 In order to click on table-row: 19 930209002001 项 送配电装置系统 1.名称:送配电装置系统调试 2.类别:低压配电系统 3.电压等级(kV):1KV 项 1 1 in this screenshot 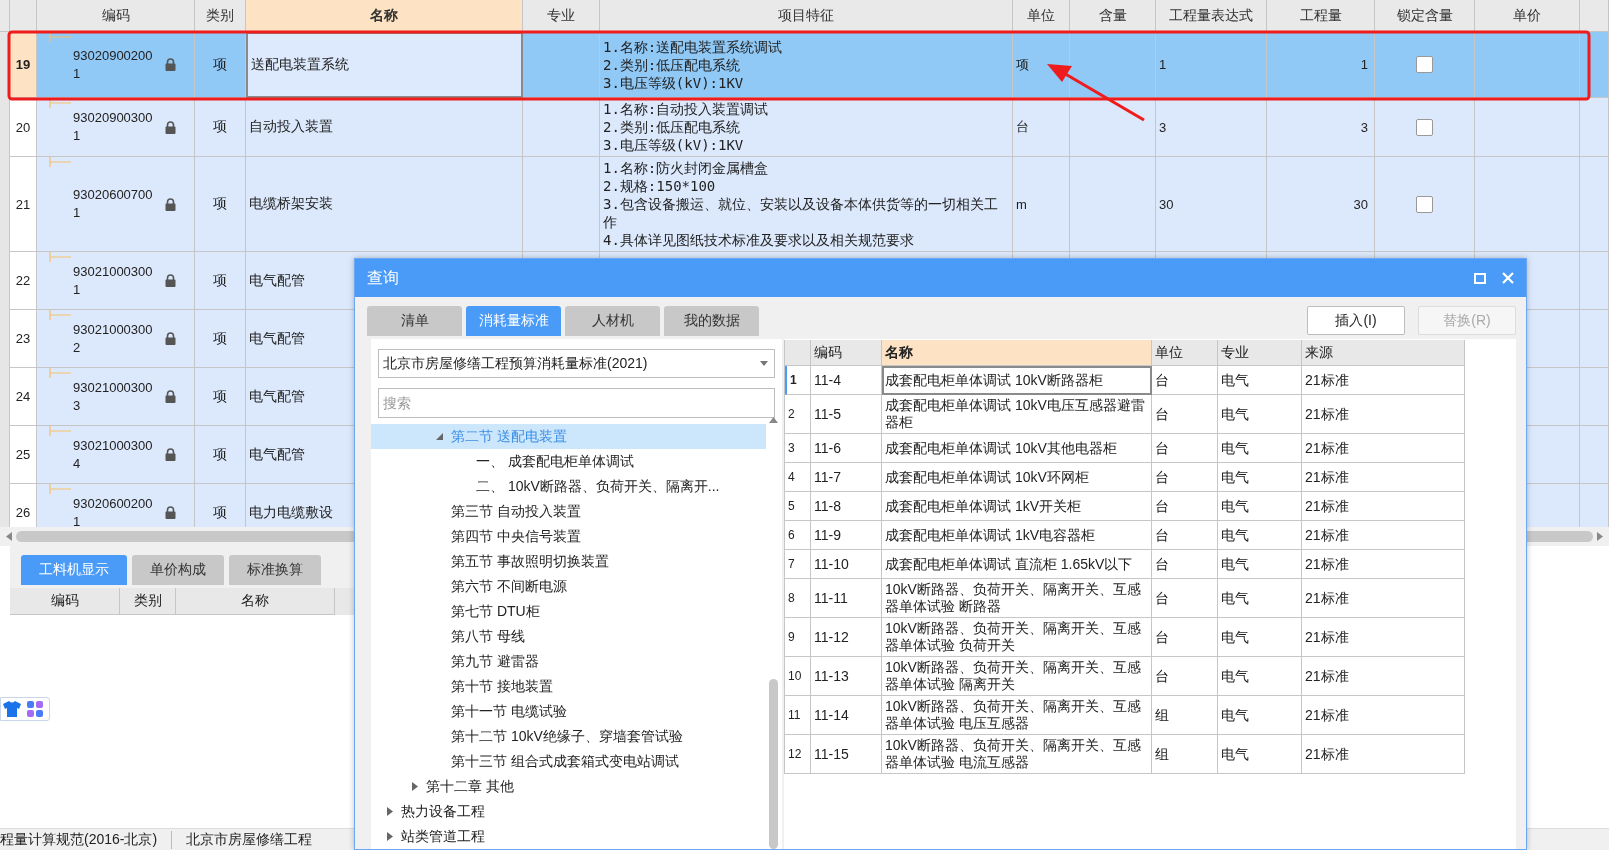, I will do `click(804, 65)`.